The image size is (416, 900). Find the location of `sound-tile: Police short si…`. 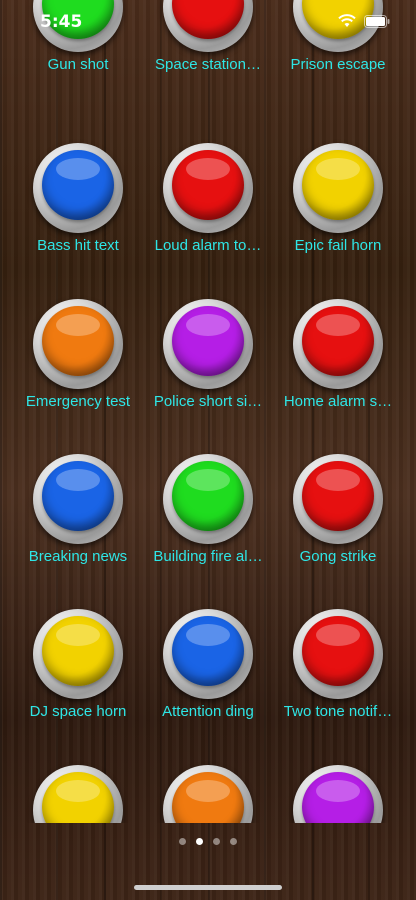

sound-tile: Police short si… is located at coordinates (208, 377).